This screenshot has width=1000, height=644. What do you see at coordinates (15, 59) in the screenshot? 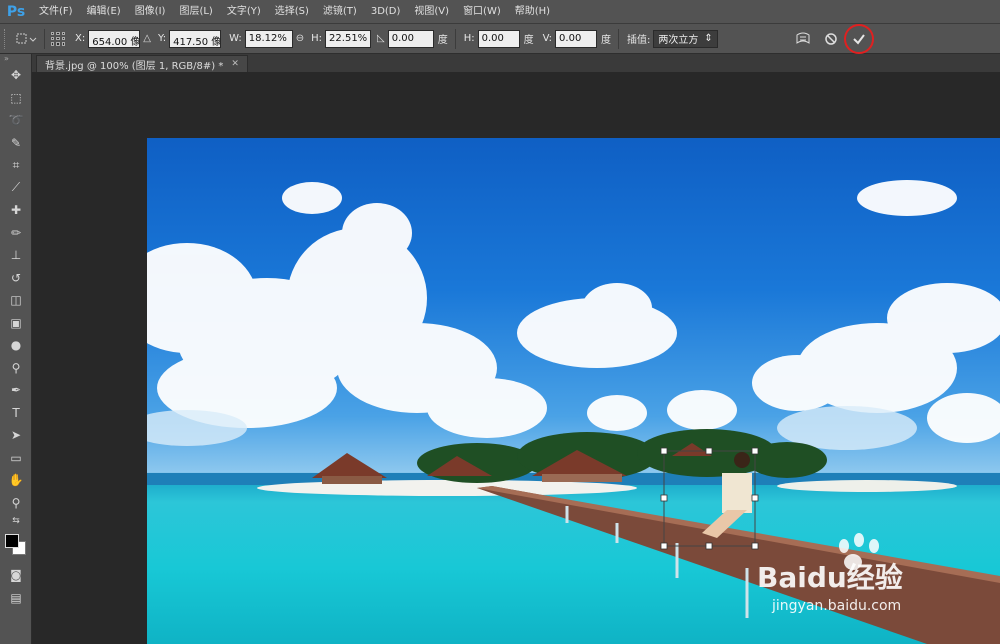
I see `panel-collapse-icon: »` at bounding box center [15, 59].